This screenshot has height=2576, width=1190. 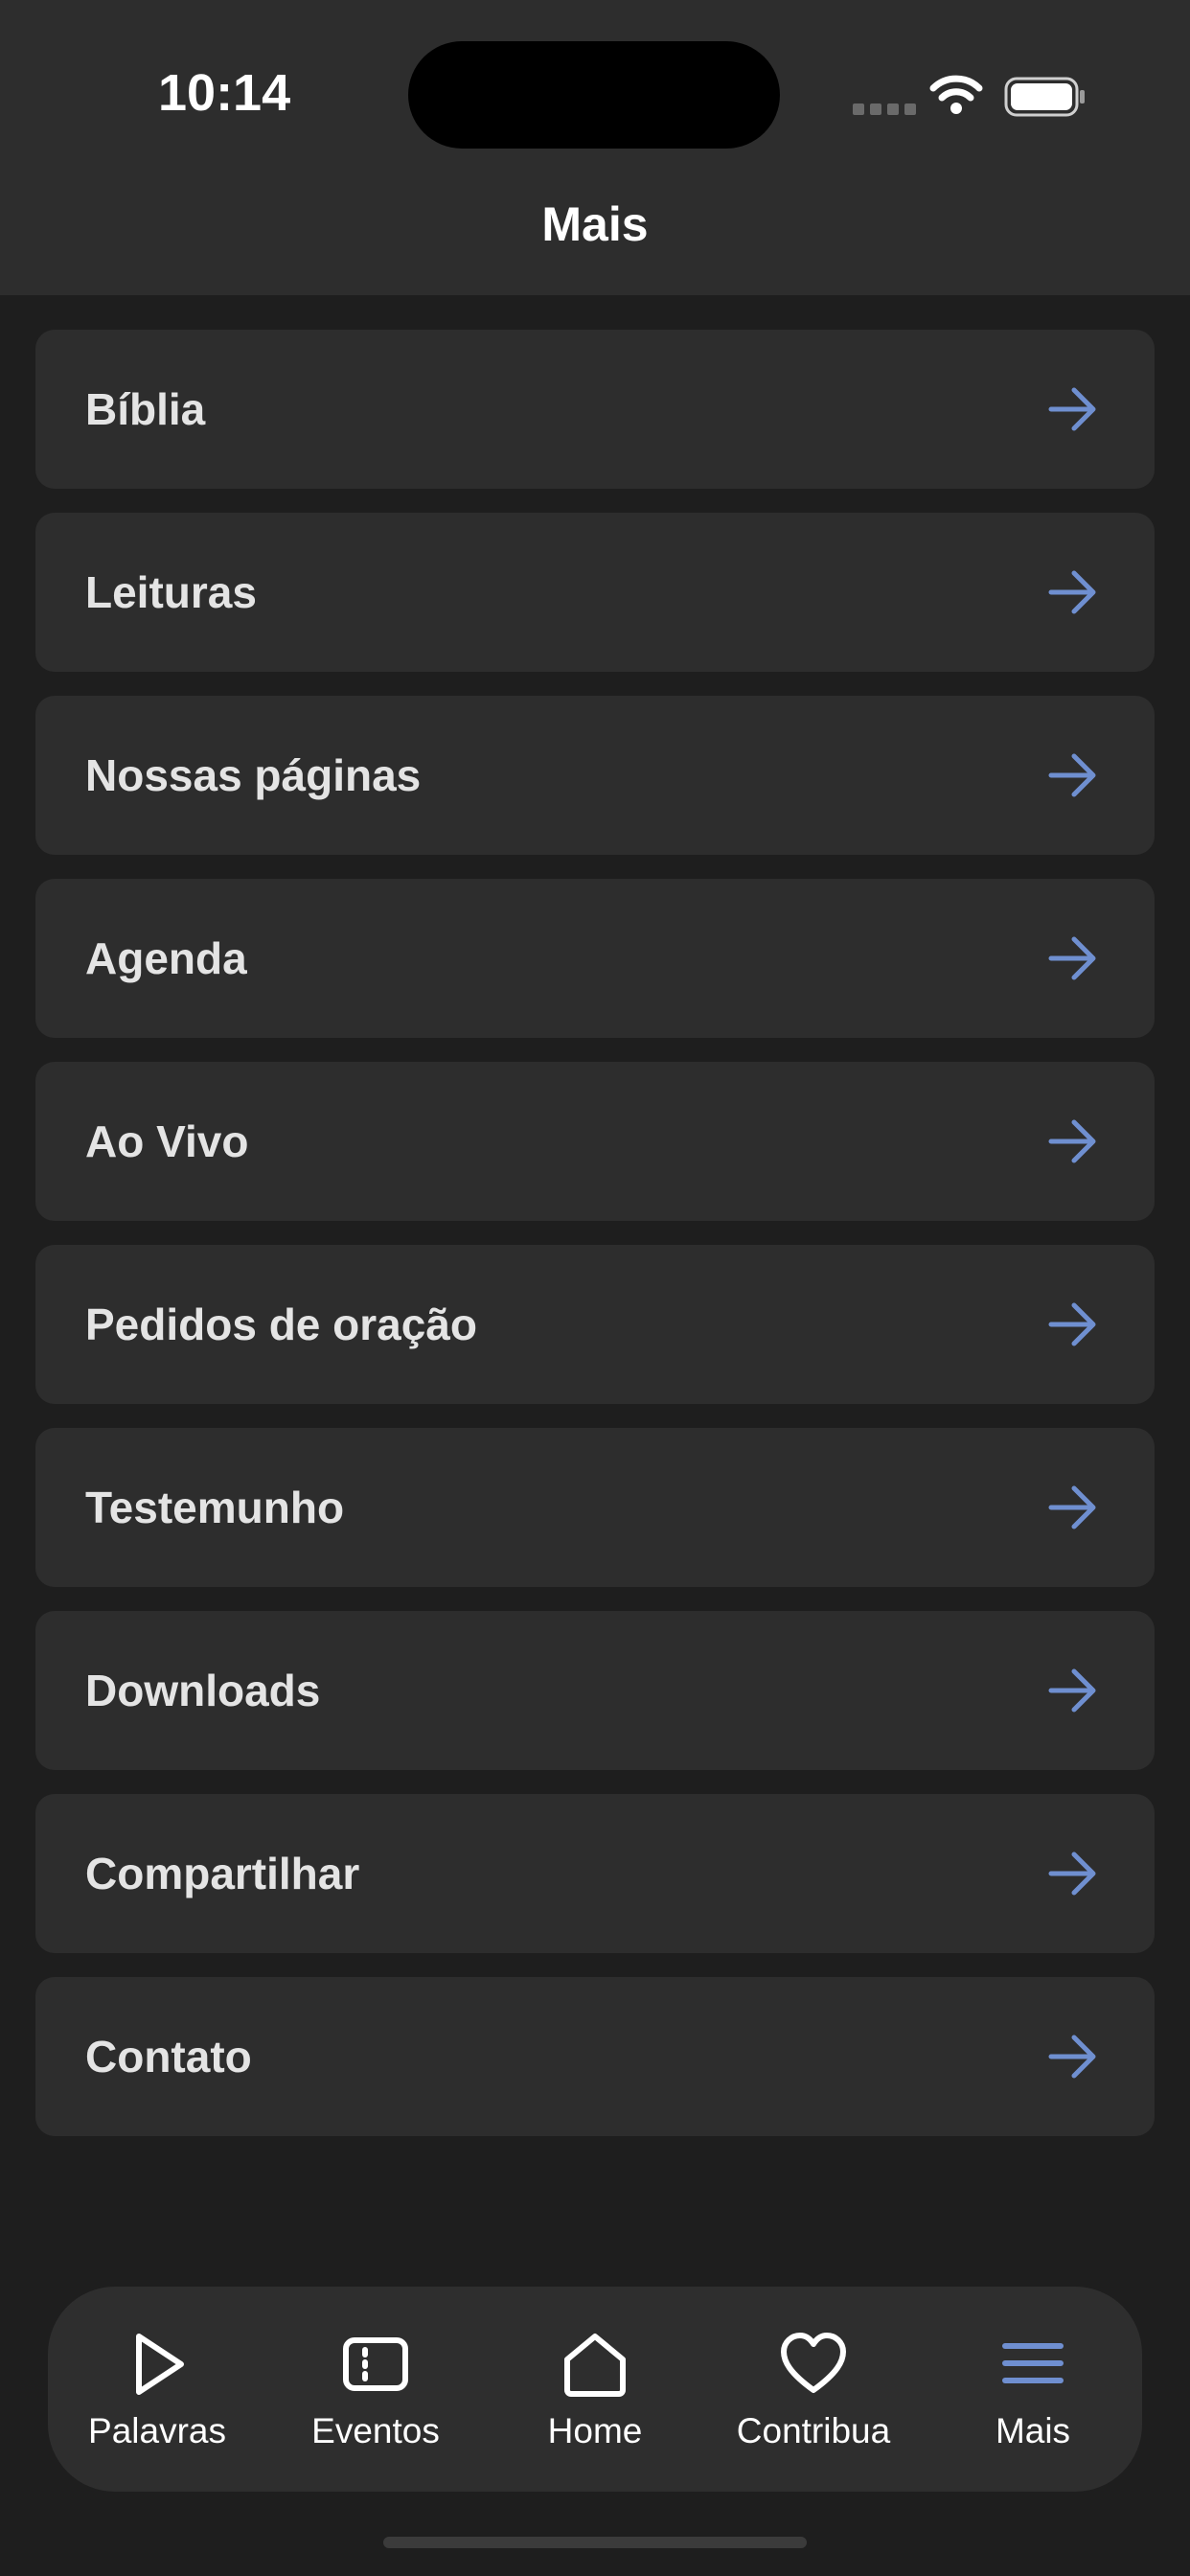 What do you see at coordinates (595, 592) in the screenshot?
I see `menu-item-leituras: Leituras` at bounding box center [595, 592].